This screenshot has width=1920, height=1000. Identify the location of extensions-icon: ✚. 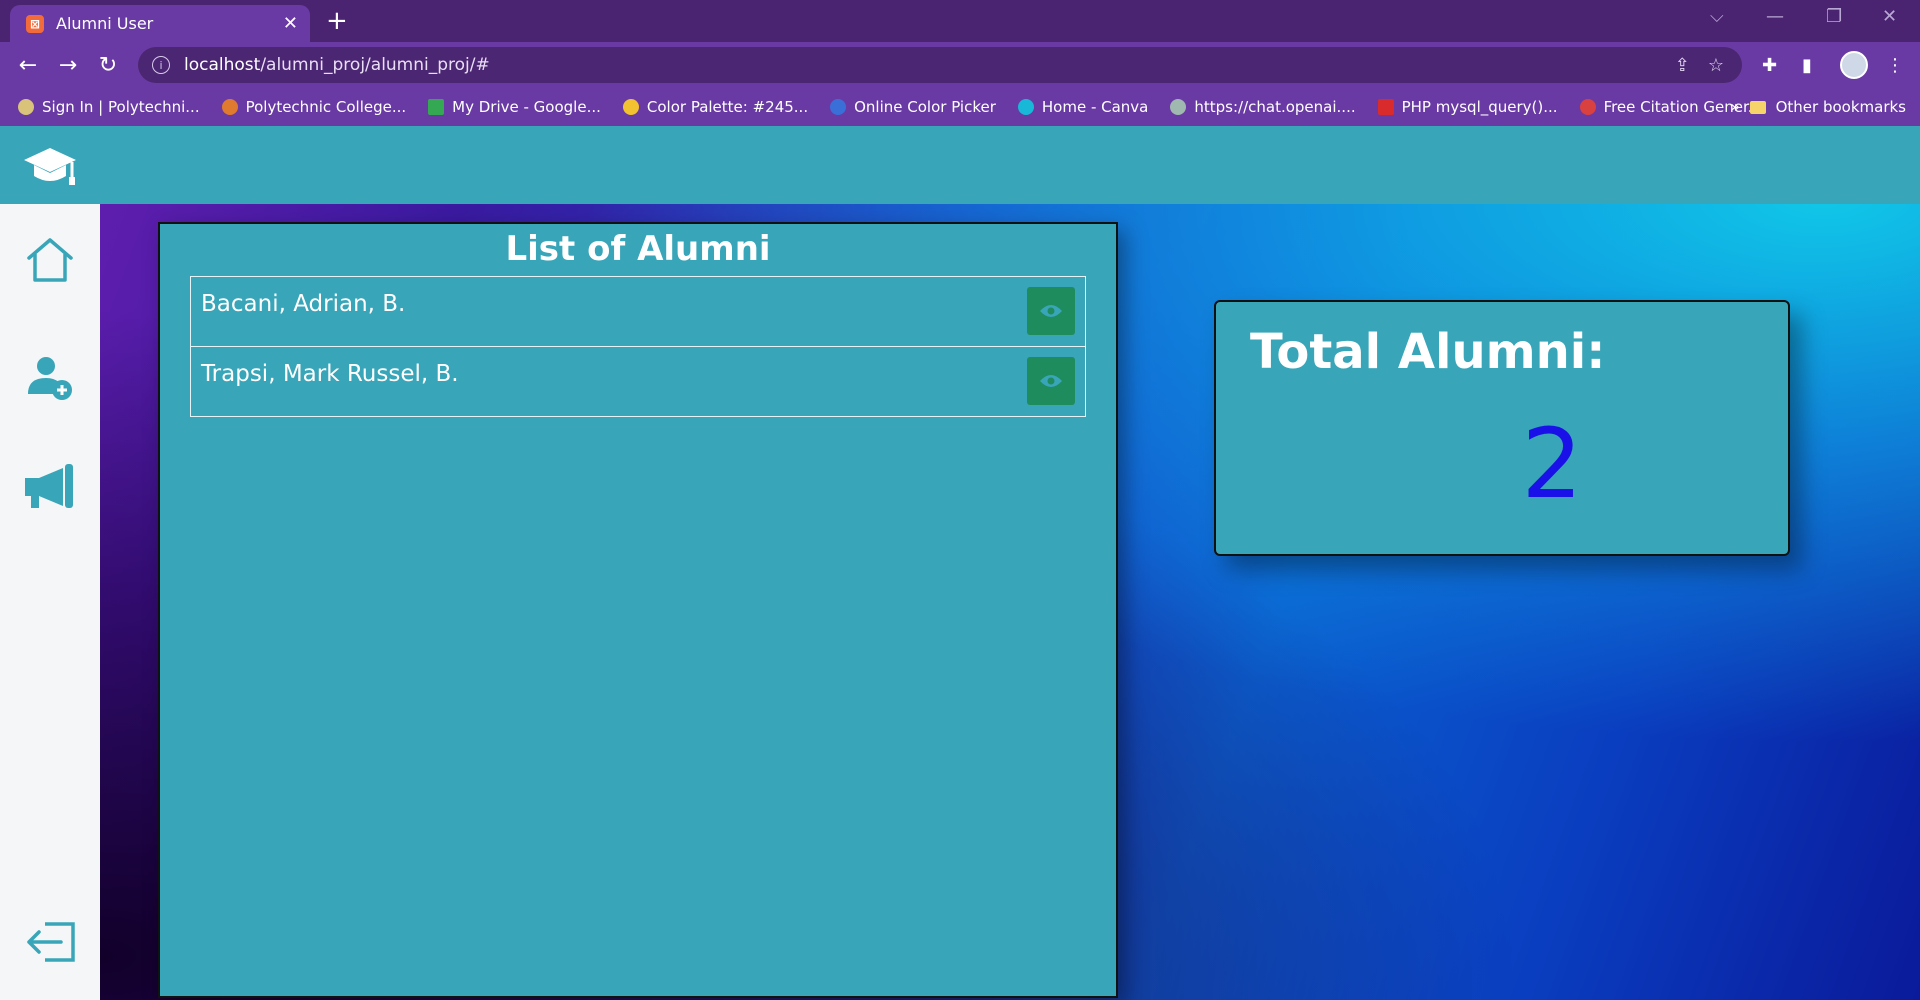
(1769, 65).